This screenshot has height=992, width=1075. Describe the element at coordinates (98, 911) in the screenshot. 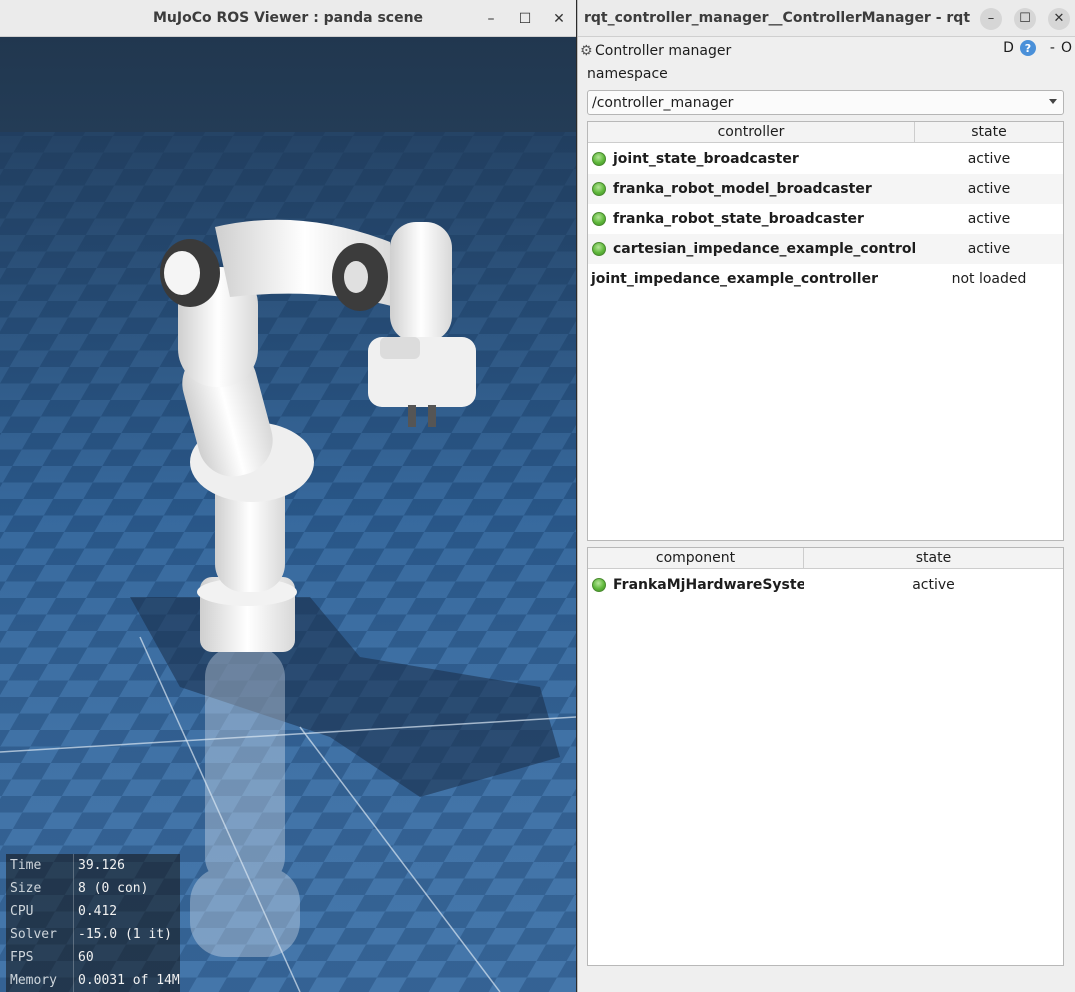

I see `stat-value: 0.412` at that location.